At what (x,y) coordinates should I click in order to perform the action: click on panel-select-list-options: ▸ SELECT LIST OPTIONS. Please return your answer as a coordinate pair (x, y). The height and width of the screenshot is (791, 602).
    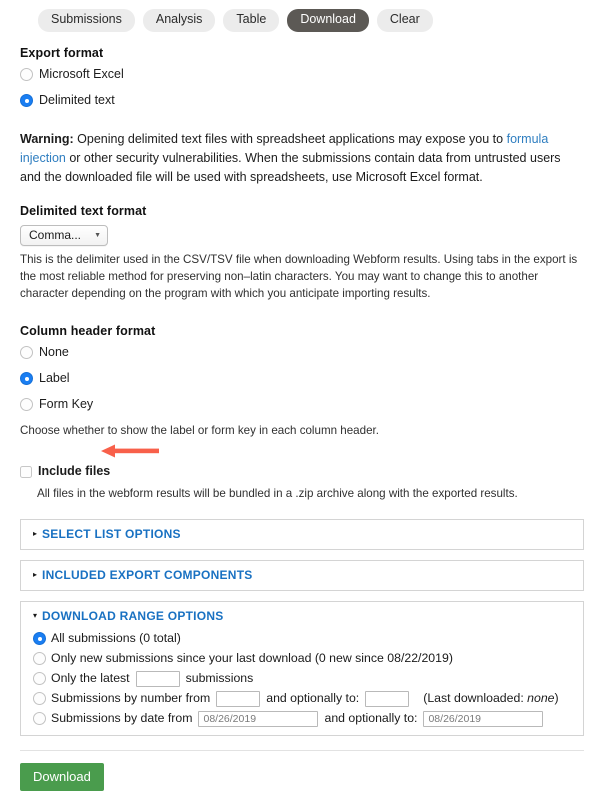
    Looking at the image, I should click on (302, 534).